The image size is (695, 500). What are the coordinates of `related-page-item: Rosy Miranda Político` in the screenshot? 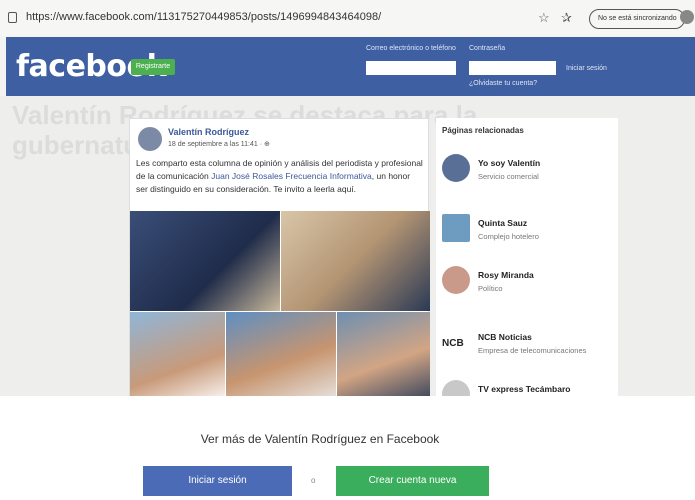 It's located at (530, 291).